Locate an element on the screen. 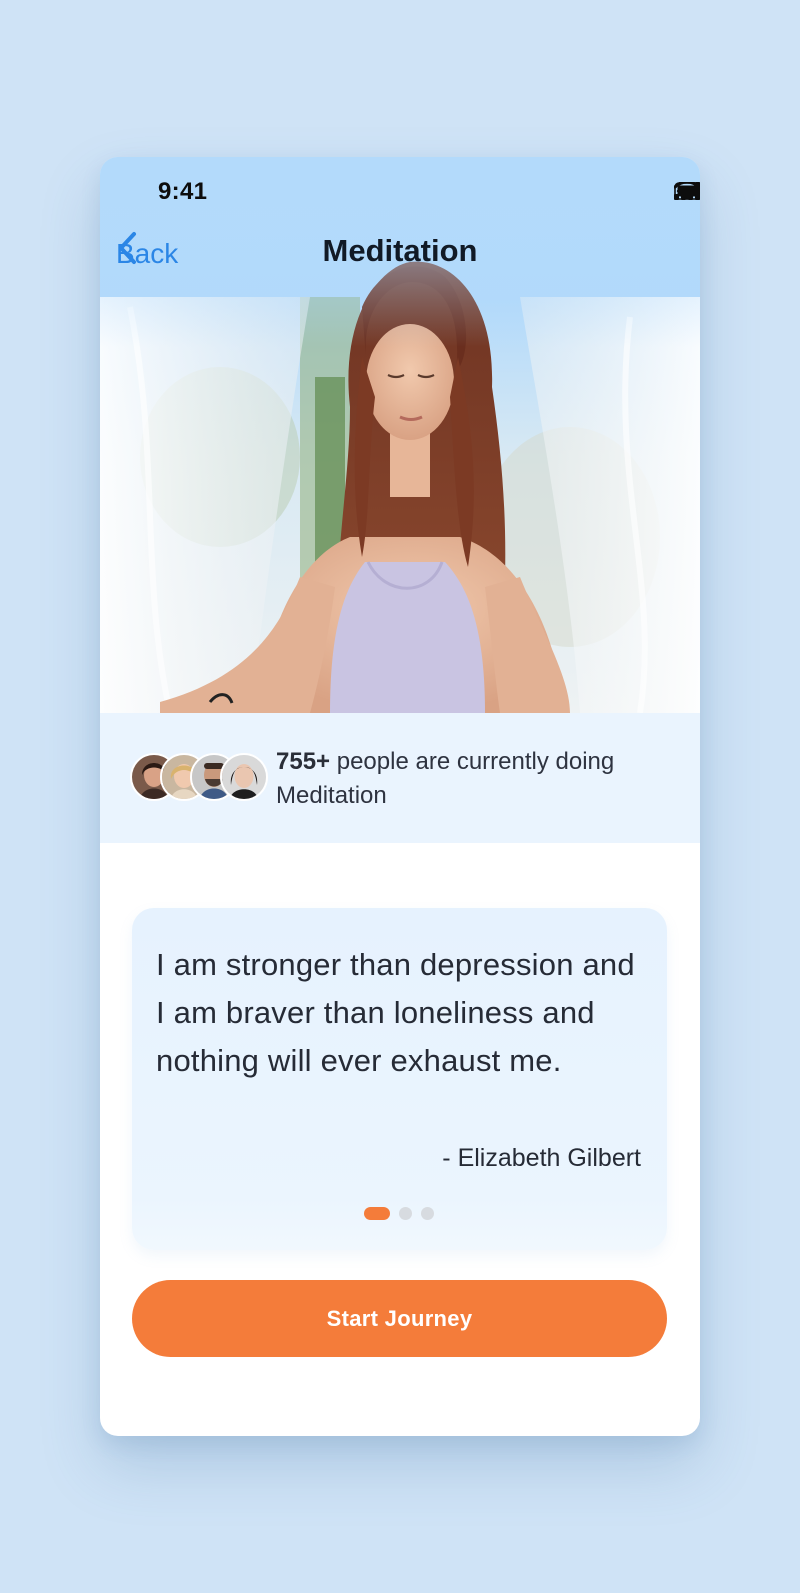 The width and height of the screenshot is (800, 1593). battery-icon is located at coordinates (687, 191).